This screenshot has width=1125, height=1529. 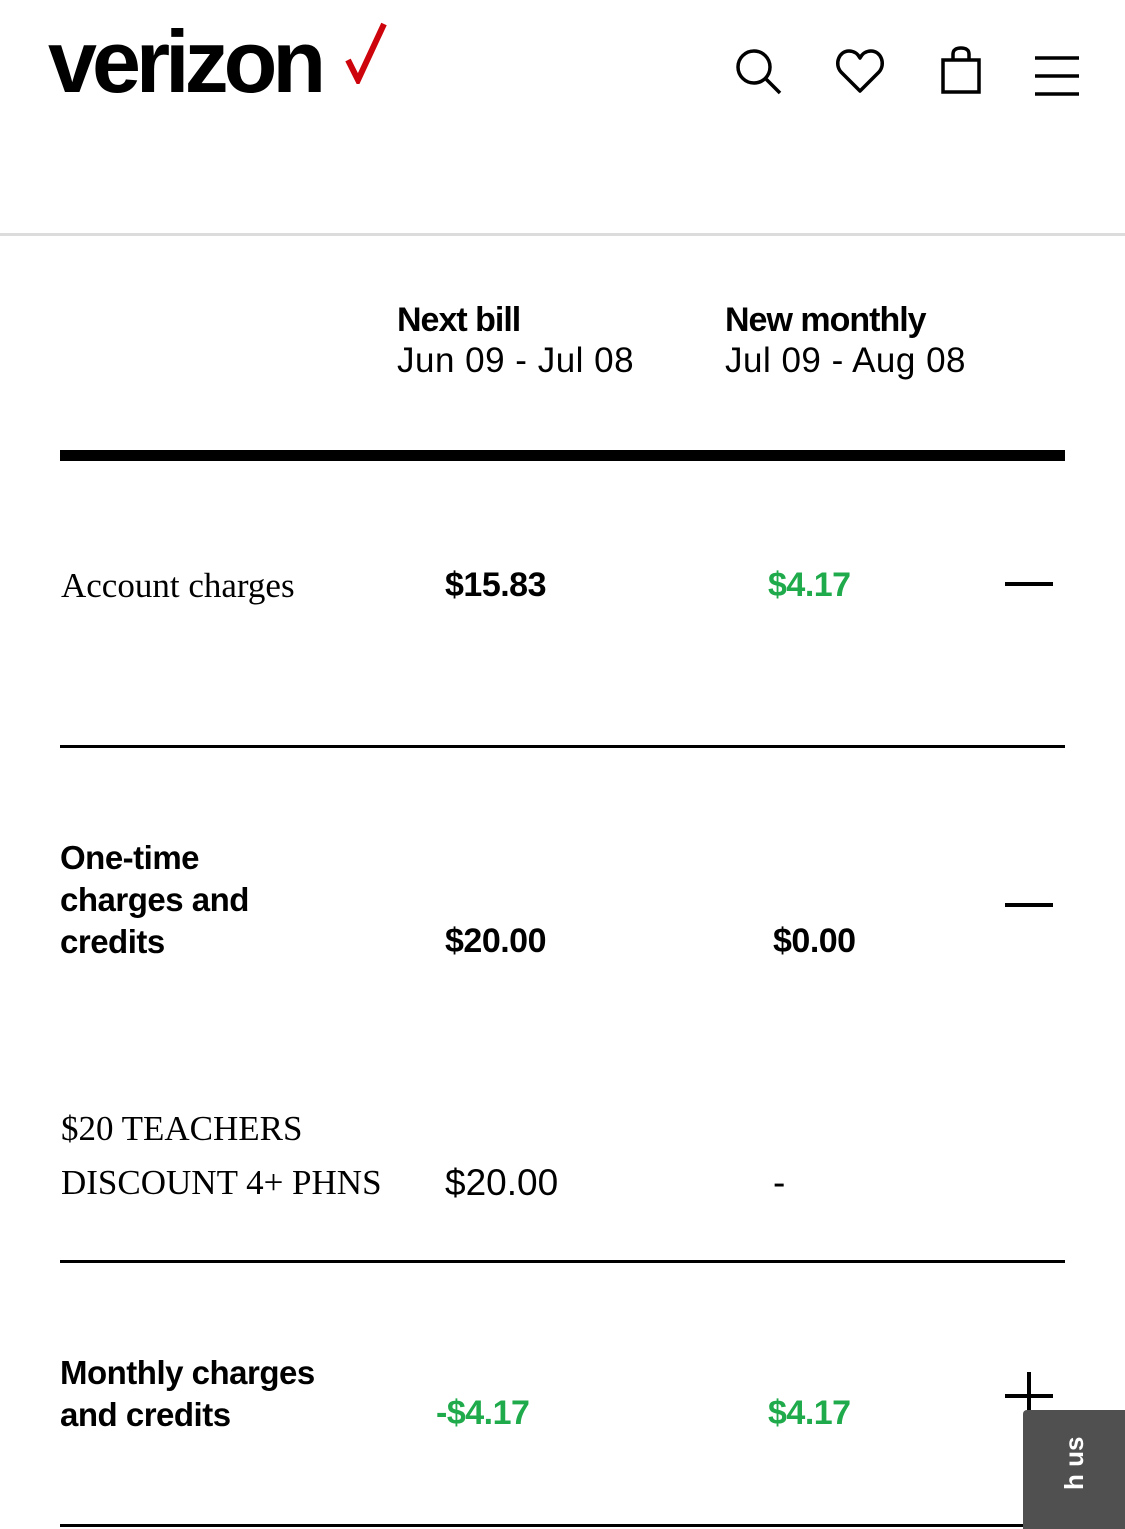 I want to click on account-charges-next-bill: $15.83, so click(x=496, y=585).